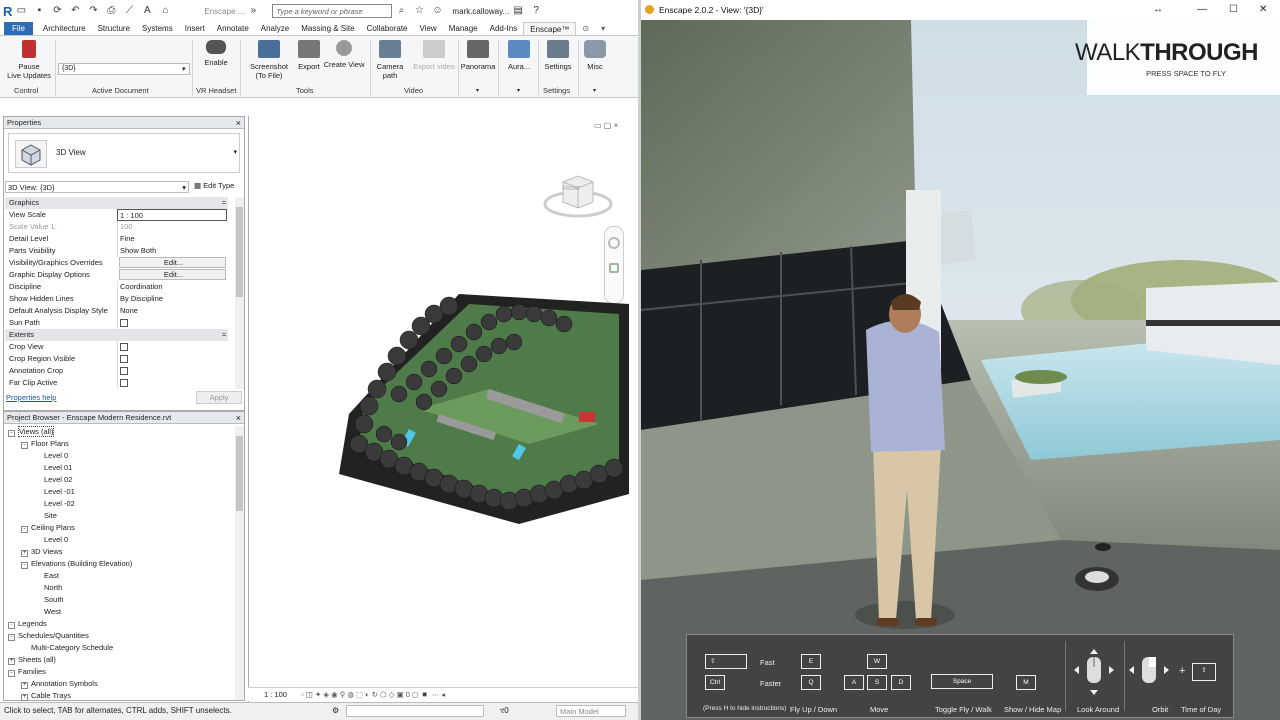 This screenshot has height=720, width=1280. I want to click on expand-icon: +, so click(24, 697).